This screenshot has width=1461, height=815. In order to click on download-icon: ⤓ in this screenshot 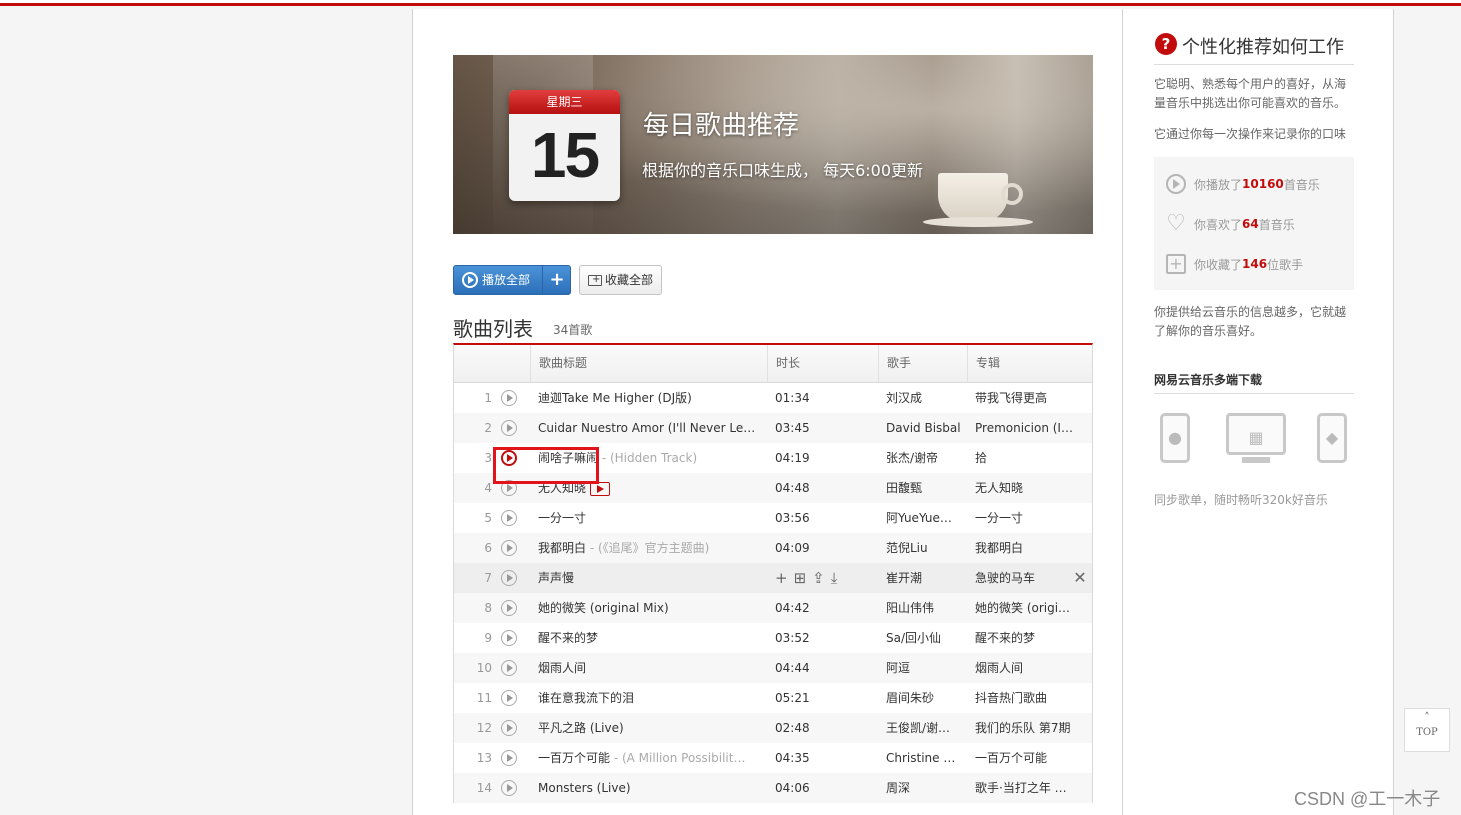, I will do `click(834, 578)`.